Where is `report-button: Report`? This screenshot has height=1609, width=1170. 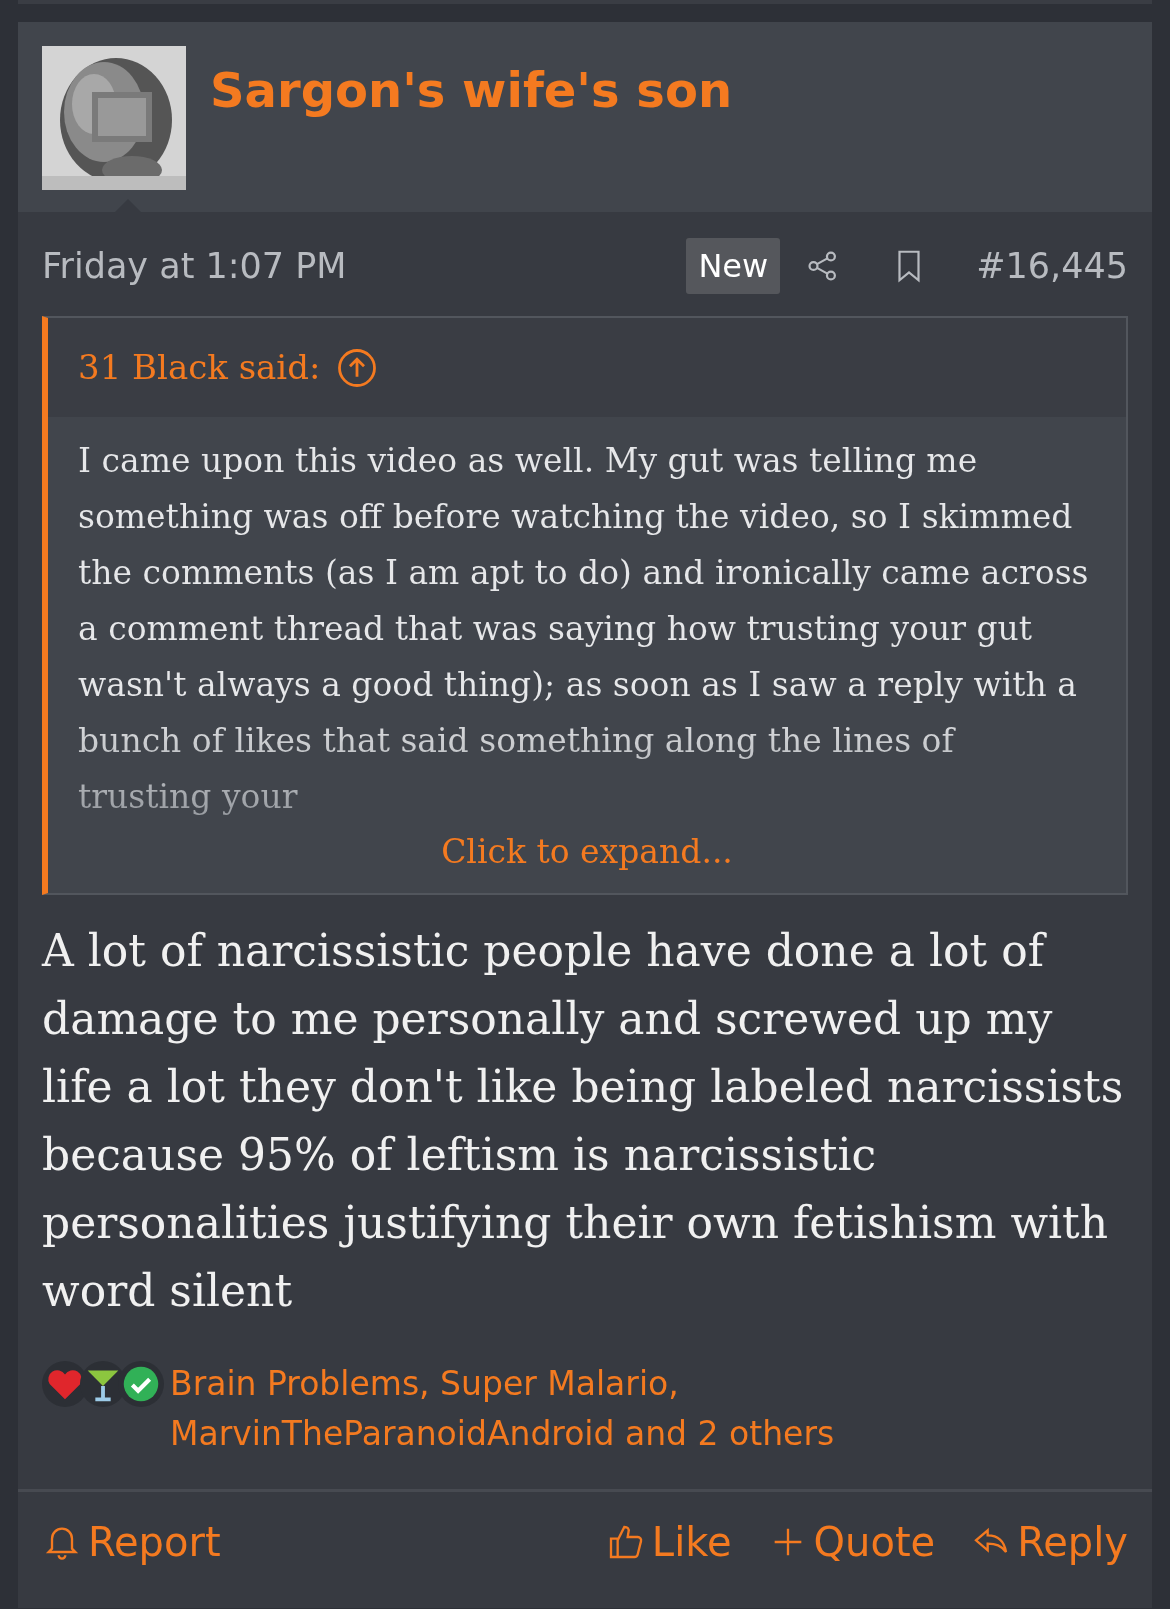
report-button: Report is located at coordinates (131, 1541).